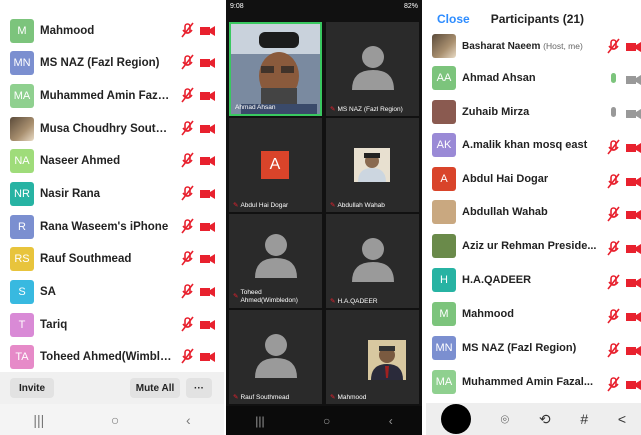 The height and width of the screenshot is (435, 641). What do you see at coordinates (80, 161) in the screenshot?
I see `participant-name: Naseer Ahmed` at bounding box center [80, 161].